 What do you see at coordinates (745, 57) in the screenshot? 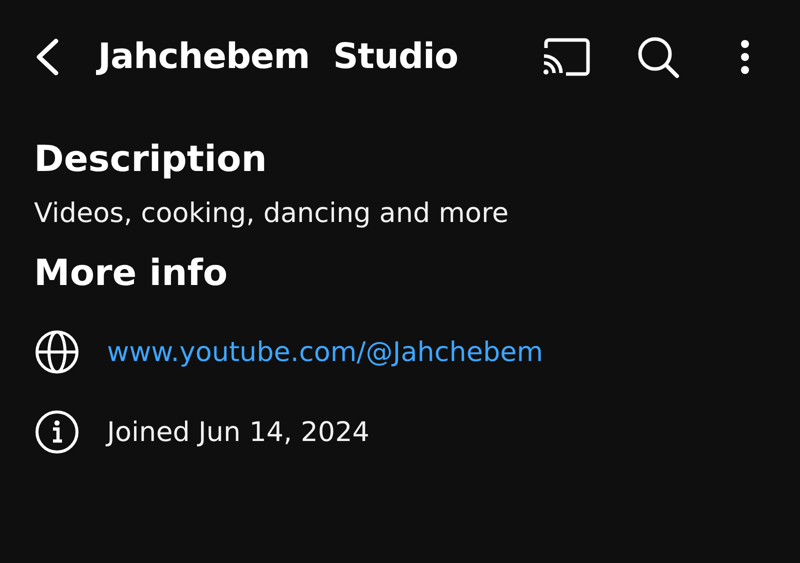
I see `more-icon` at bounding box center [745, 57].